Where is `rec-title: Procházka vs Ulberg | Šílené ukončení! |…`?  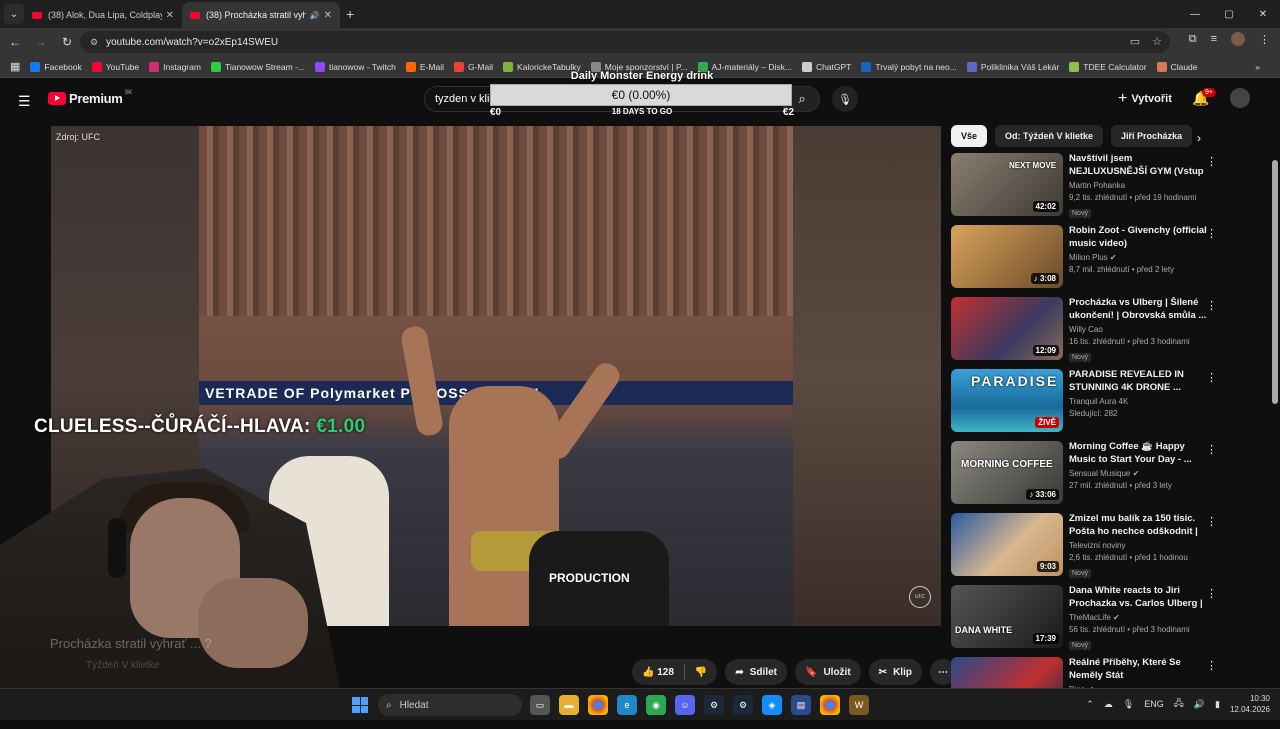
rec-title: Procházka vs Ulberg | Šílené ukončení! |… is located at coordinates (1139, 309).